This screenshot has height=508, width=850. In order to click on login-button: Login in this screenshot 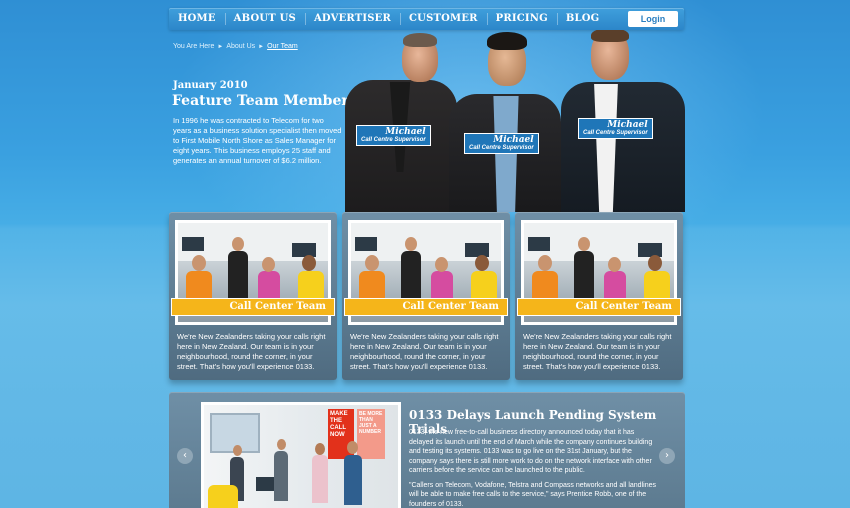, I will do `click(653, 19)`.